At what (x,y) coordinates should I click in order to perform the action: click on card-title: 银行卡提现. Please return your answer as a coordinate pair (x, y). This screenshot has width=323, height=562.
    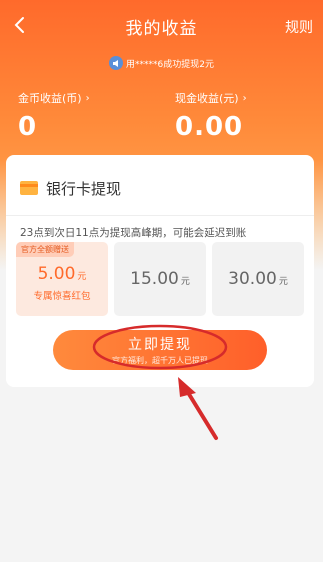
    Looking at the image, I should click on (84, 188).